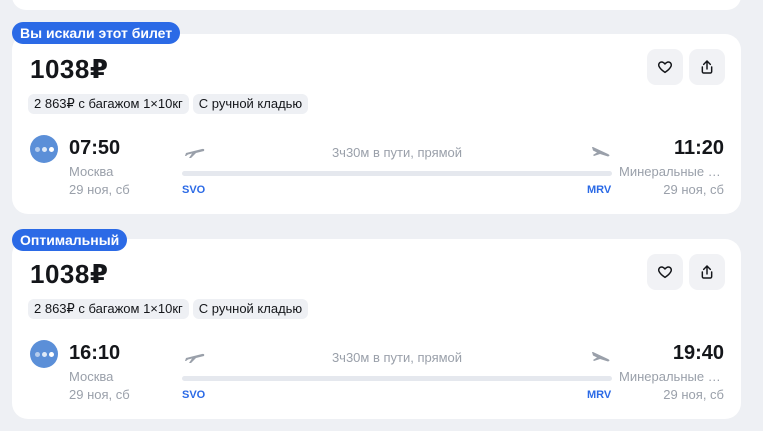 The height and width of the screenshot is (431, 763). I want to click on arrival-time: 11:20, so click(698, 148).